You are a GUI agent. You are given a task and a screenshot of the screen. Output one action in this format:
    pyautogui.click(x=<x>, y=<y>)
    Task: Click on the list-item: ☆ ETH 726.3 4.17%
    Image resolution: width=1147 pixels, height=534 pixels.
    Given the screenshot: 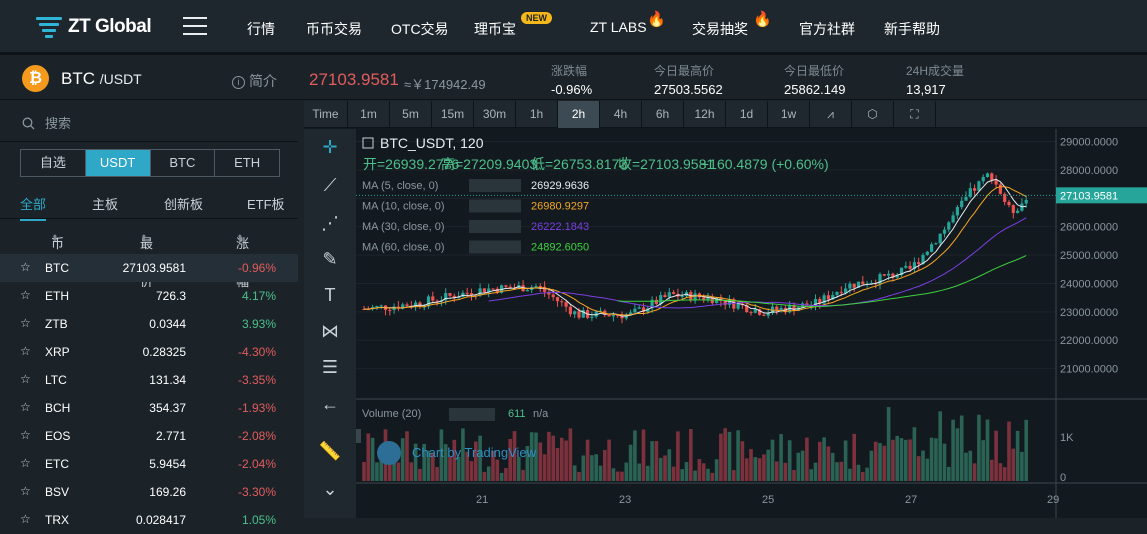 What is the action you would take?
    pyautogui.click(x=149, y=296)
    